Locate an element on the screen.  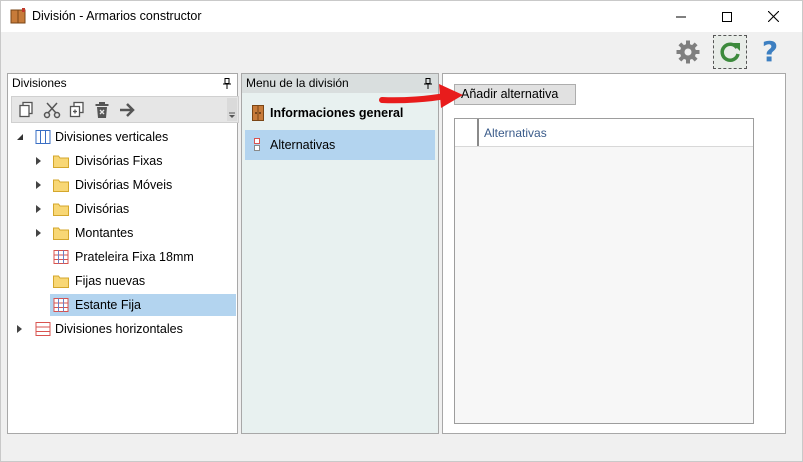
menu-panel-header: Menu de la división is located at coordinates (340, 83).